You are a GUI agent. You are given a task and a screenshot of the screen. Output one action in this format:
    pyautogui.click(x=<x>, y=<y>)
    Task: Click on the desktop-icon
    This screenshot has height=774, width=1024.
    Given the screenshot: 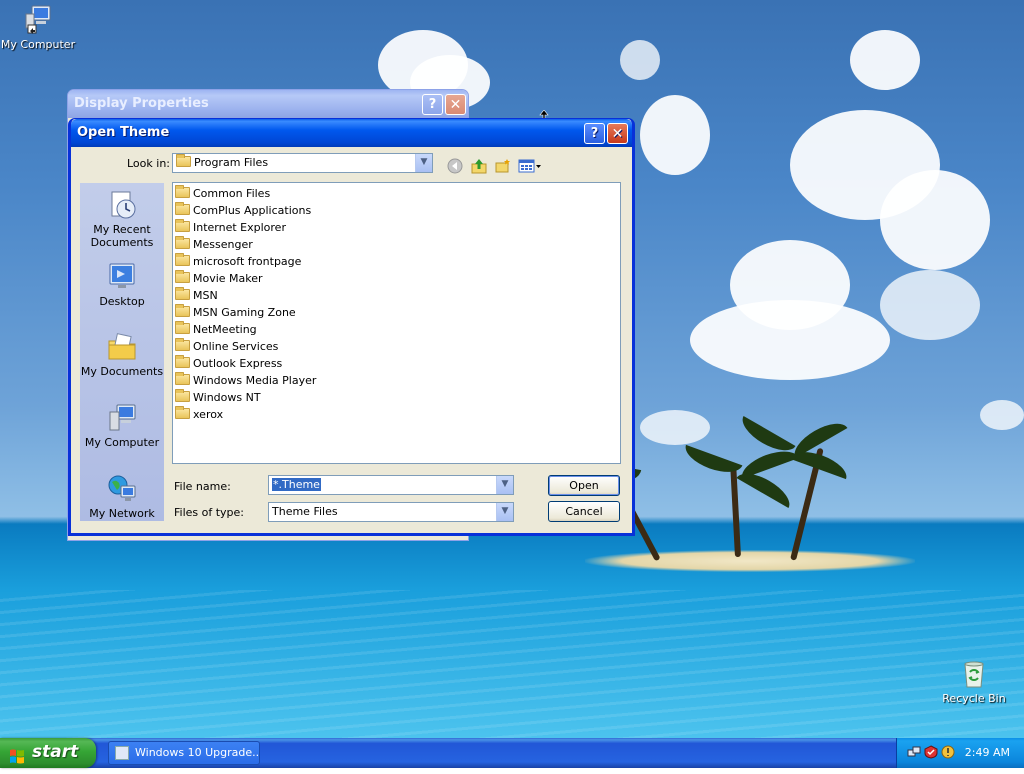 What is the action you would take?
    pyautogui.click(x=122, y=277)
    